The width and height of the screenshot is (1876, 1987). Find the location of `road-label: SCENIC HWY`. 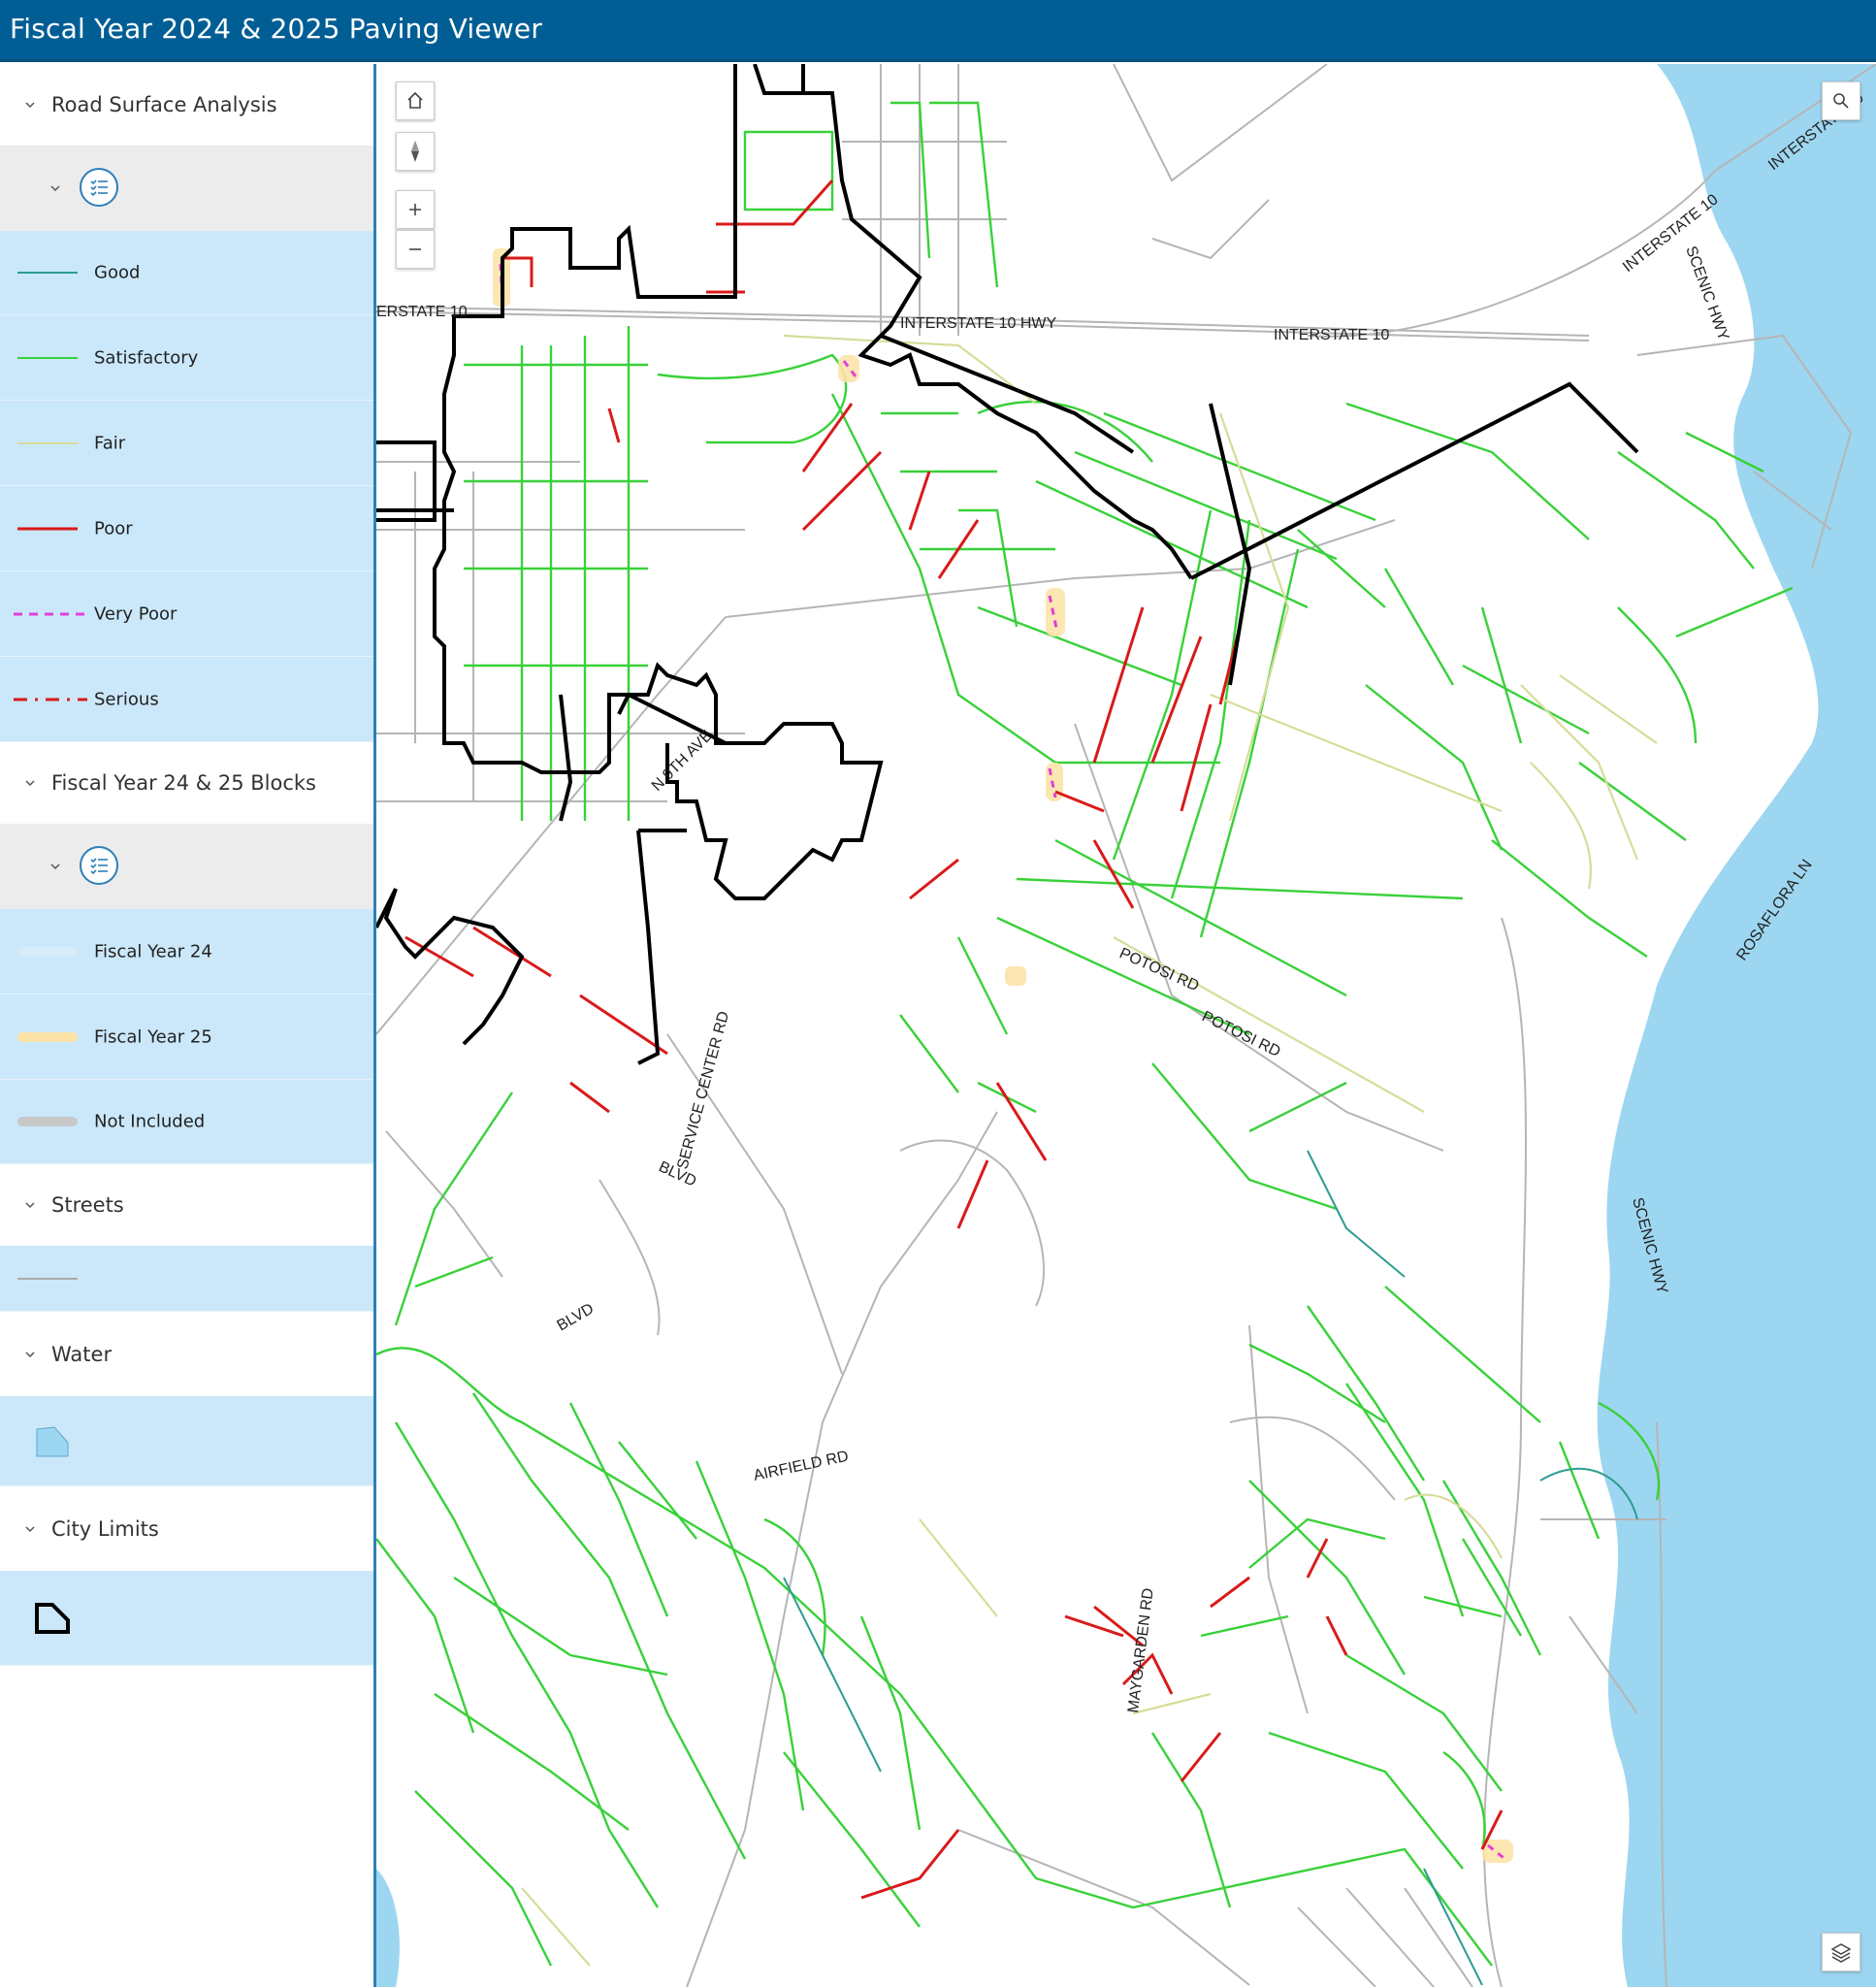

road-label: SCENIC HWY is located at coordinates (1706, 293).